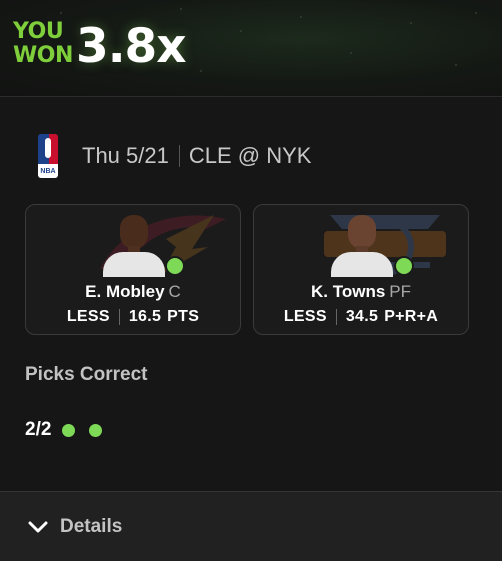  I want to click on player-position: PF, so click(400, 291).